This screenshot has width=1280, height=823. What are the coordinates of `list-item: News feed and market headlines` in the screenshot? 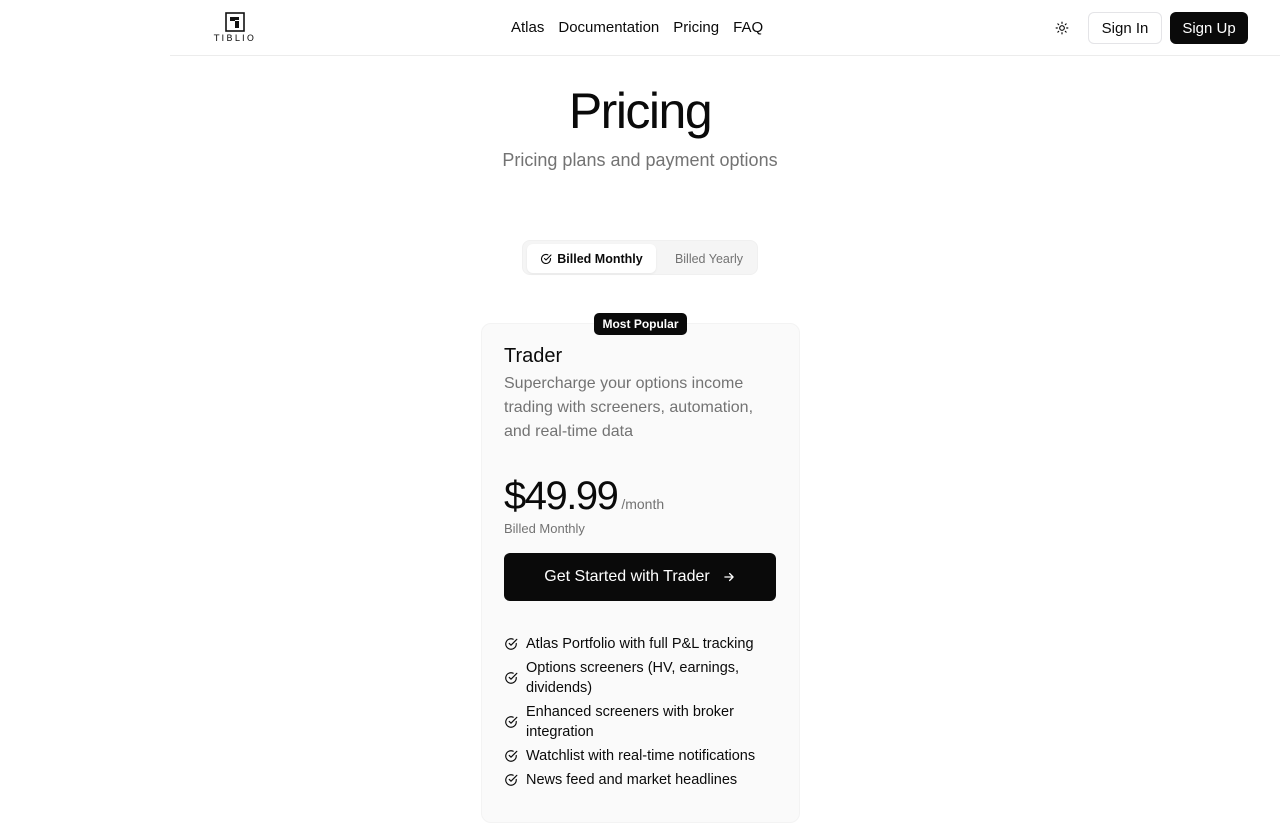 It's located at (640, 780).